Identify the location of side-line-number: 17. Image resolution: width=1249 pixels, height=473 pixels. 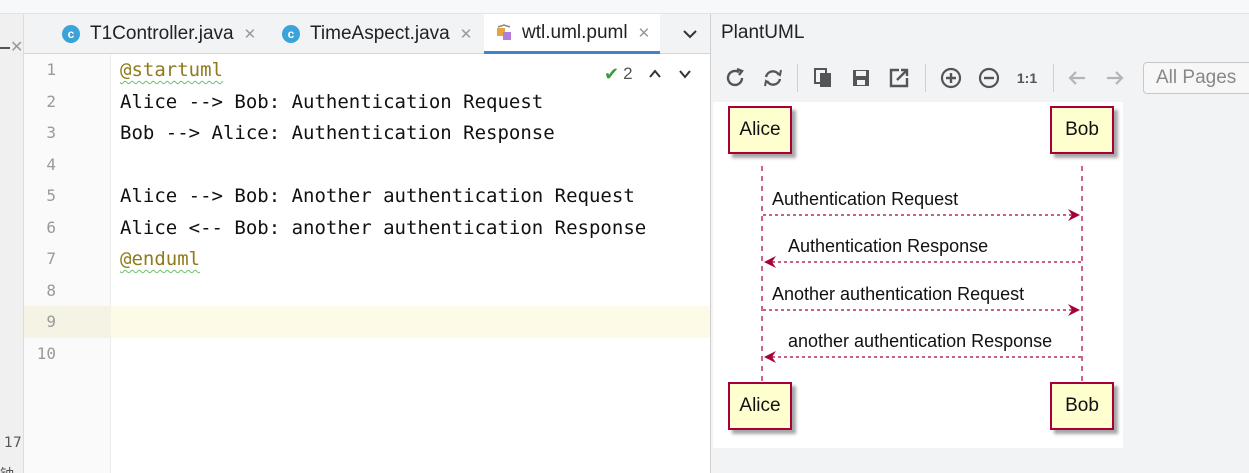
(13, 443).